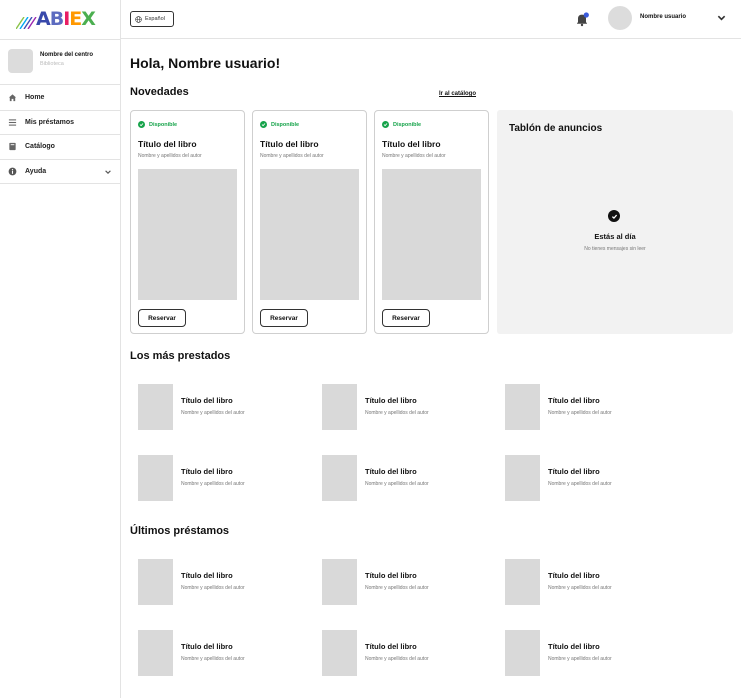 This screenshot has height=698, width=741. I want to click on home-icon, so click(12, 97).